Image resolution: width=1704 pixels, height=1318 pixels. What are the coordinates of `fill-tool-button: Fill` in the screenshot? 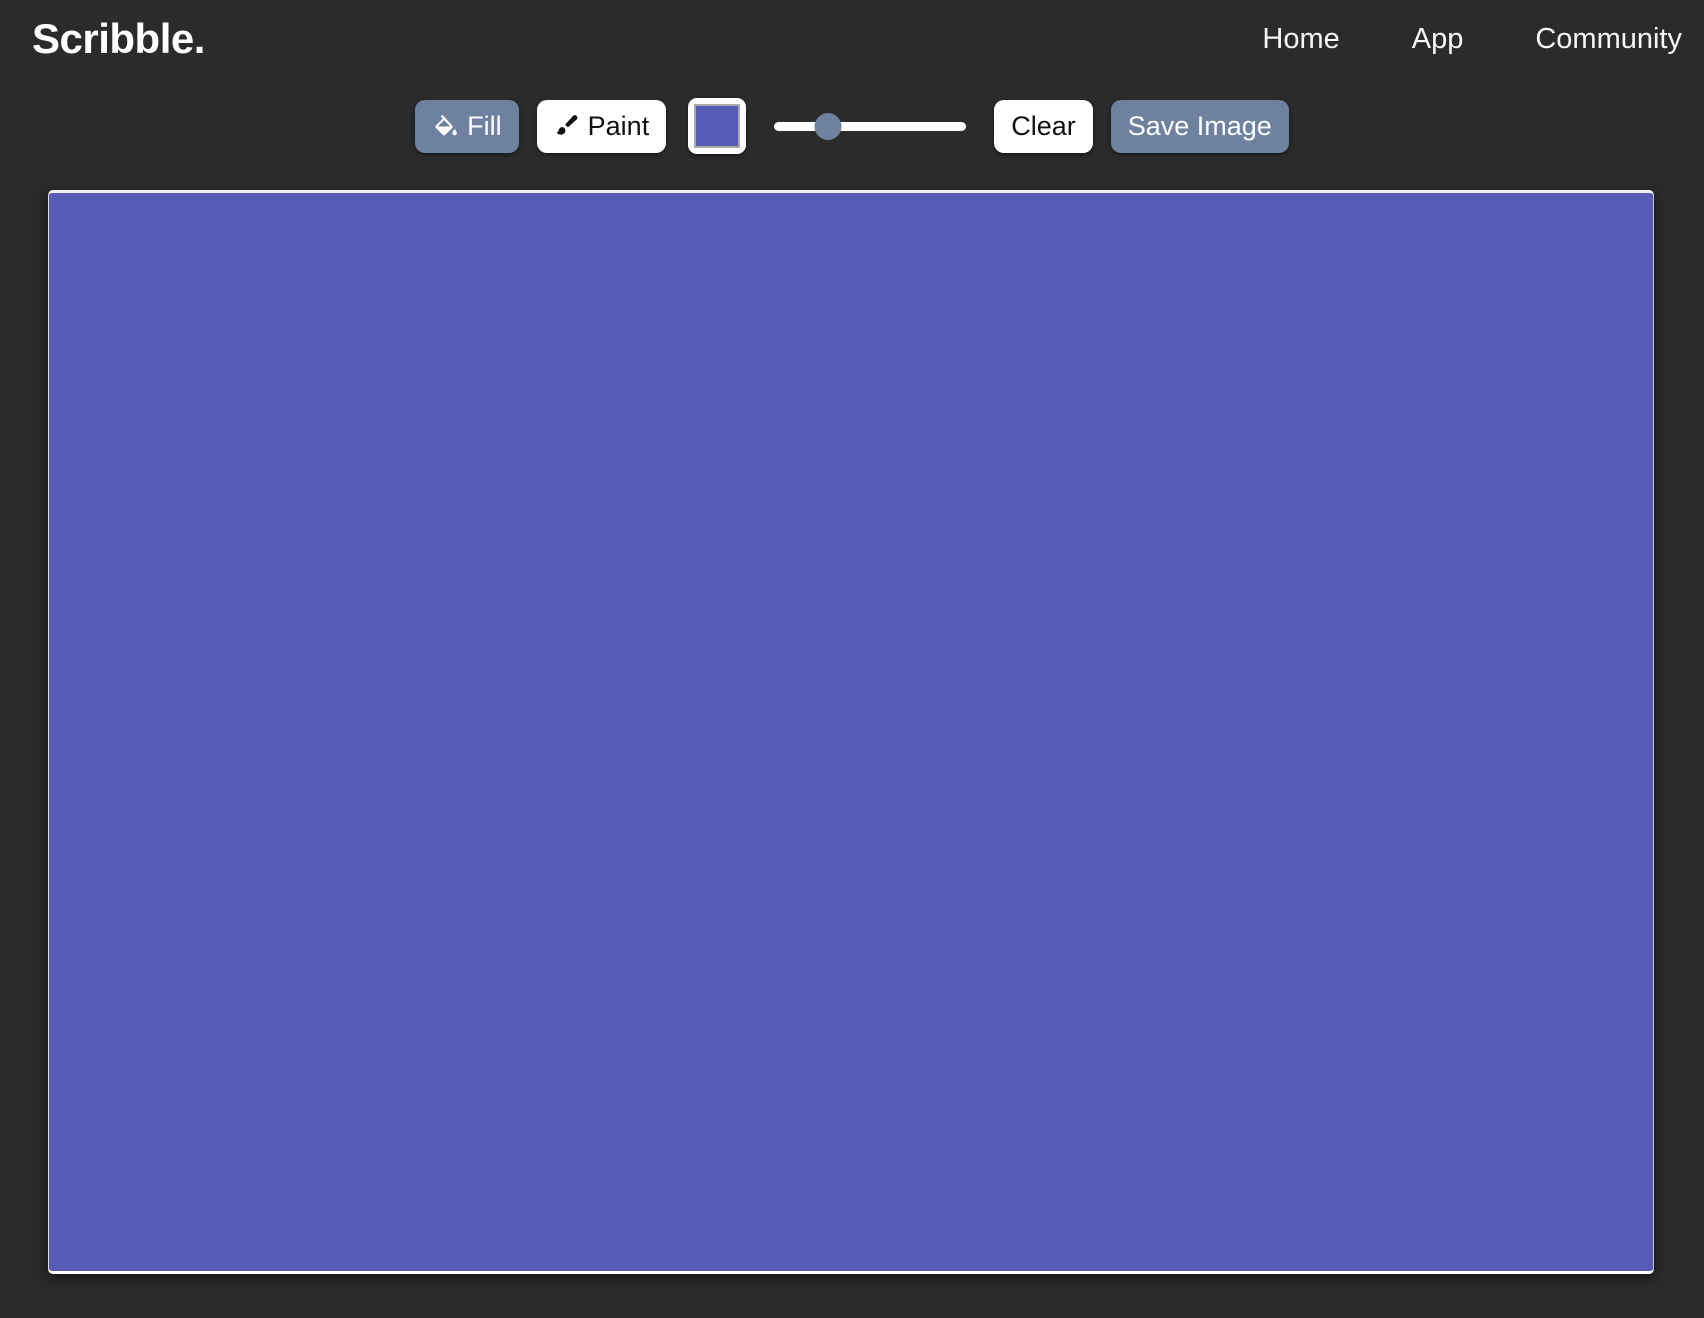 It's located at (467, 126).